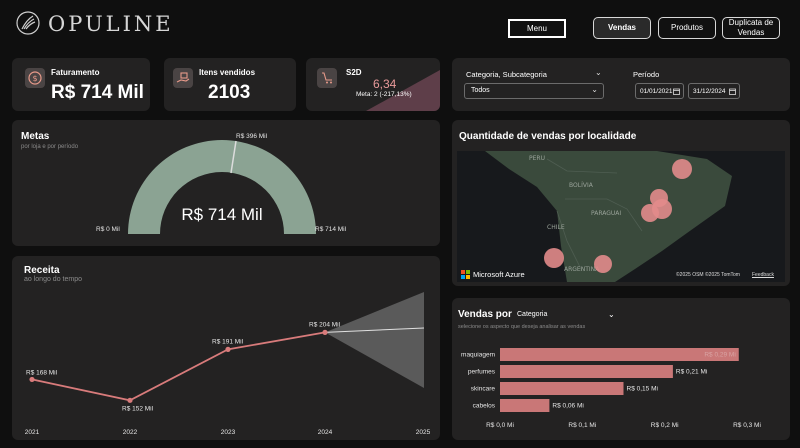  What do you see at coordinates (32, 432) in the screenshot?
I see `receita-x-tick: 2021` at bounding box center [32, 432].